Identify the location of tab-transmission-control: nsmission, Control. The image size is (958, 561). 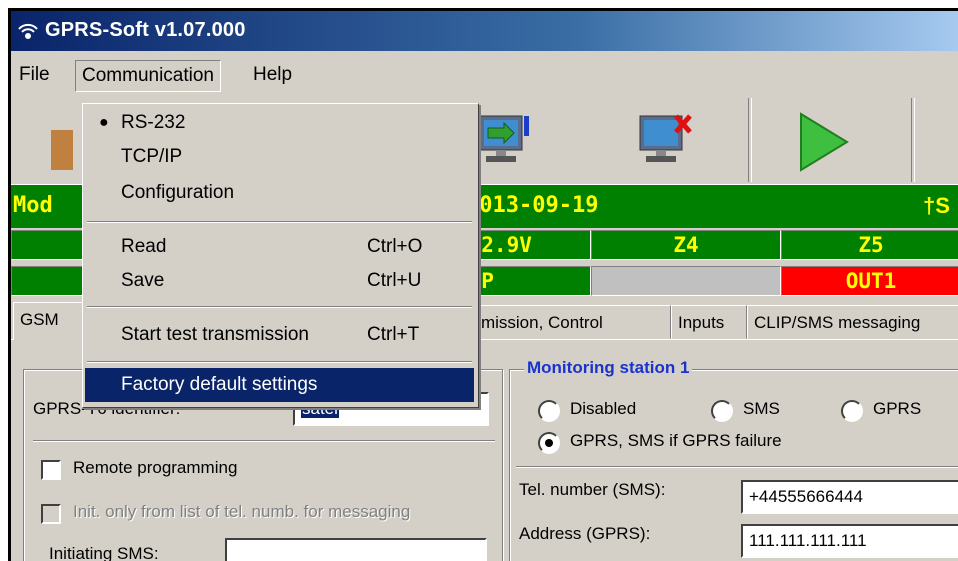
(563, 322).